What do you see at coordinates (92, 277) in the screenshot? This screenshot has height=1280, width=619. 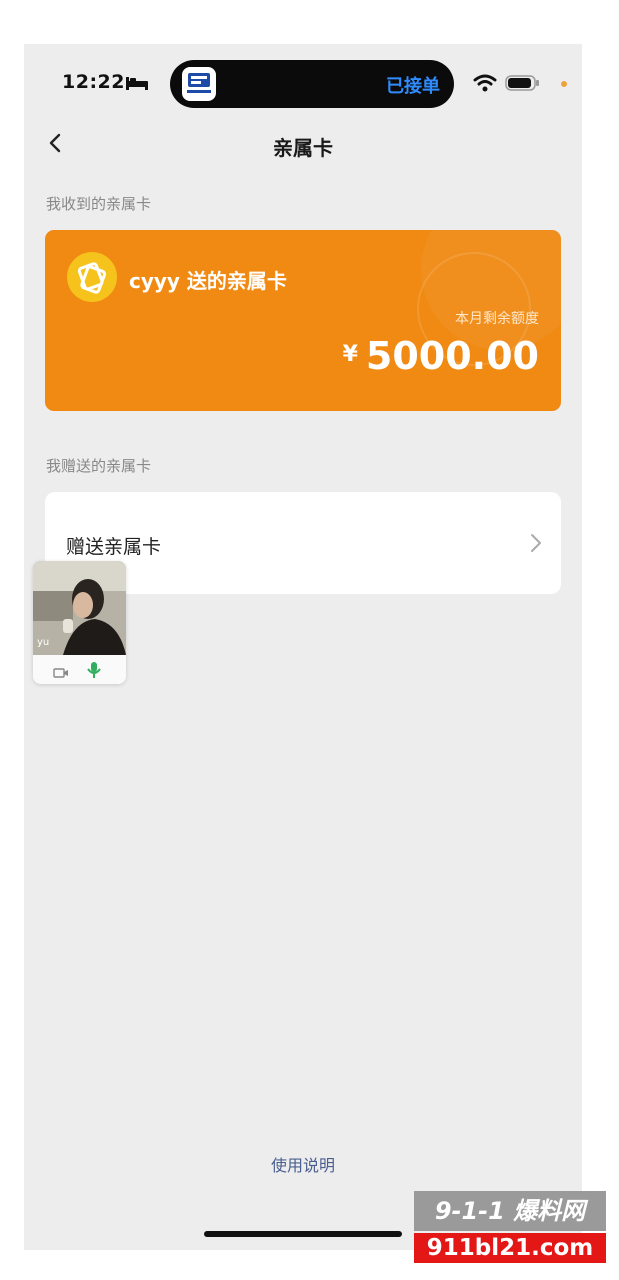 I see `card-logo-icon` at bounding box center [92, 277].